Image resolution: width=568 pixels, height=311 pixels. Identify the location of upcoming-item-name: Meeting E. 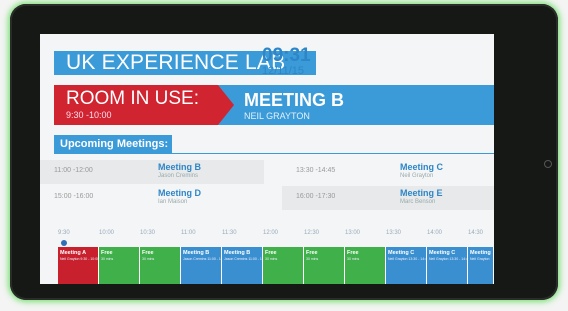
(421, 193).